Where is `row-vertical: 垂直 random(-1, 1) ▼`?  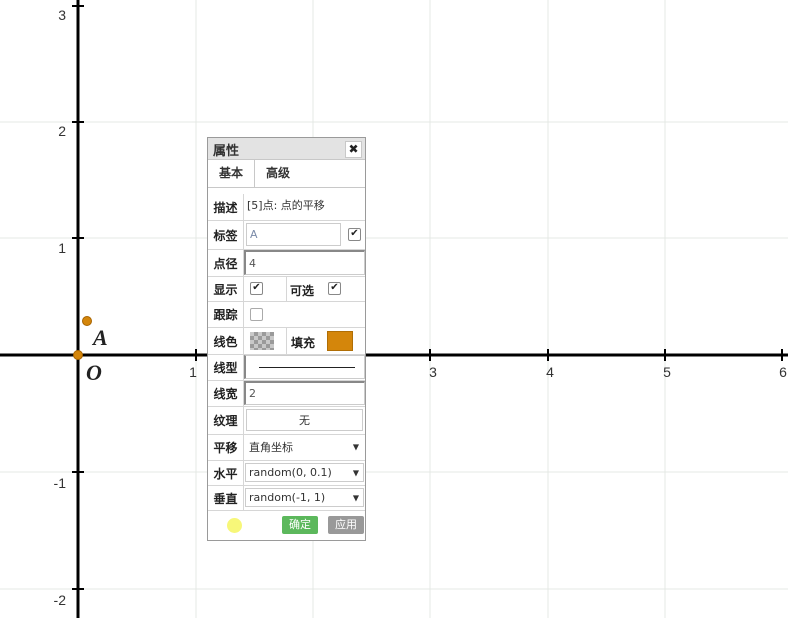
row-vertical: 垂直 random(-1, 1) ▼ is located at coordinates (286, 498).